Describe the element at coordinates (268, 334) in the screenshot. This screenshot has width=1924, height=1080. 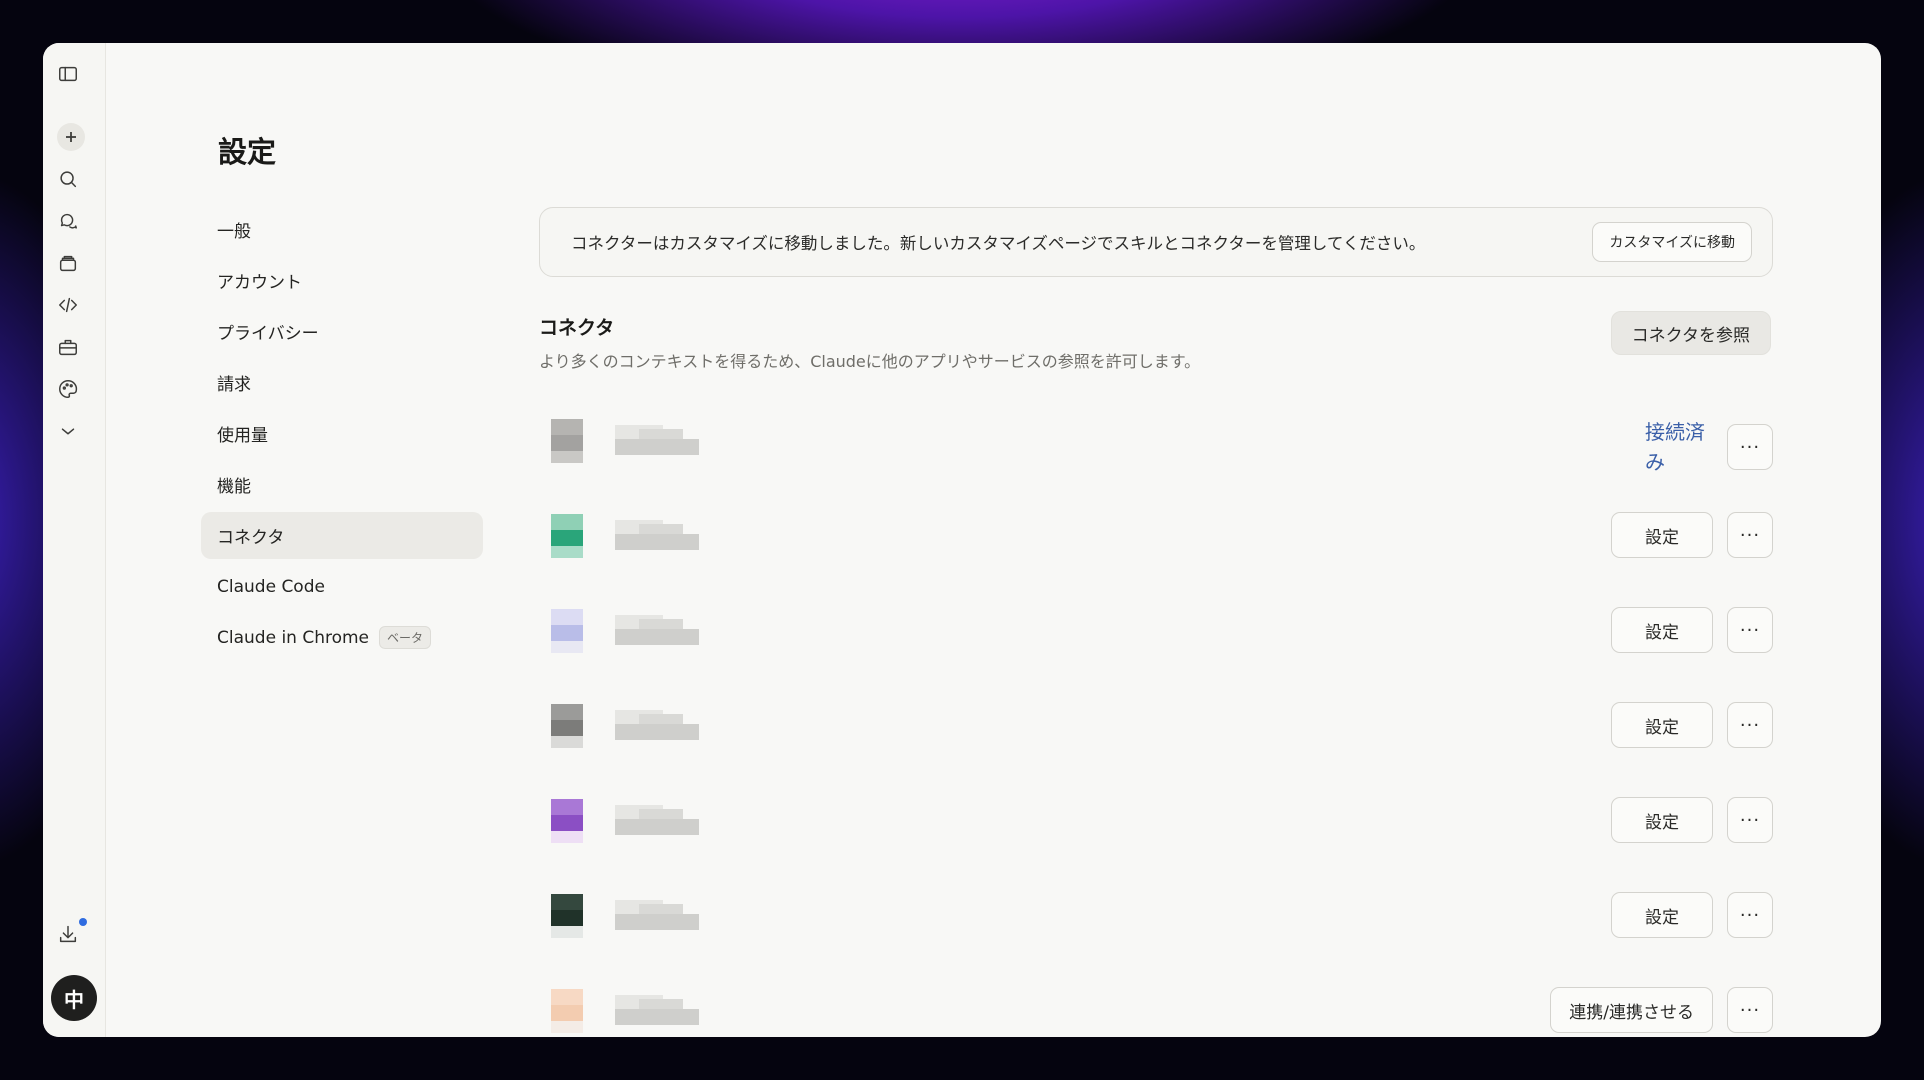
I see `nav-item-label: プライバシー` at that location.